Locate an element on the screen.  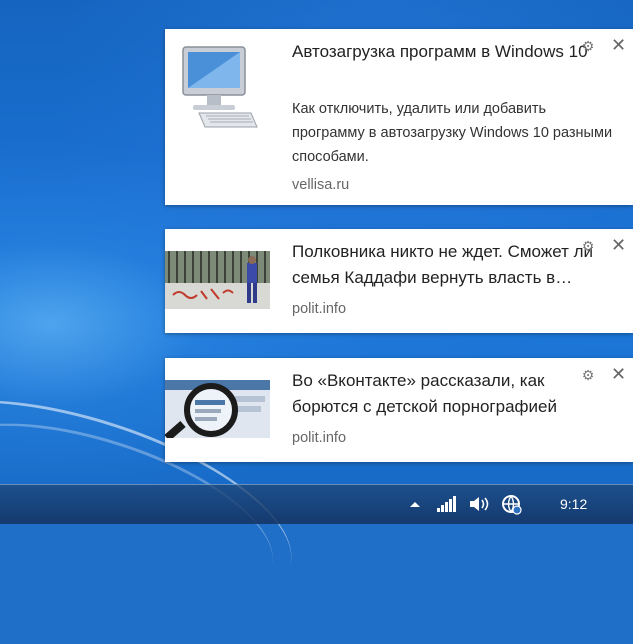
computer-icon is located at coordinates (219, 88).